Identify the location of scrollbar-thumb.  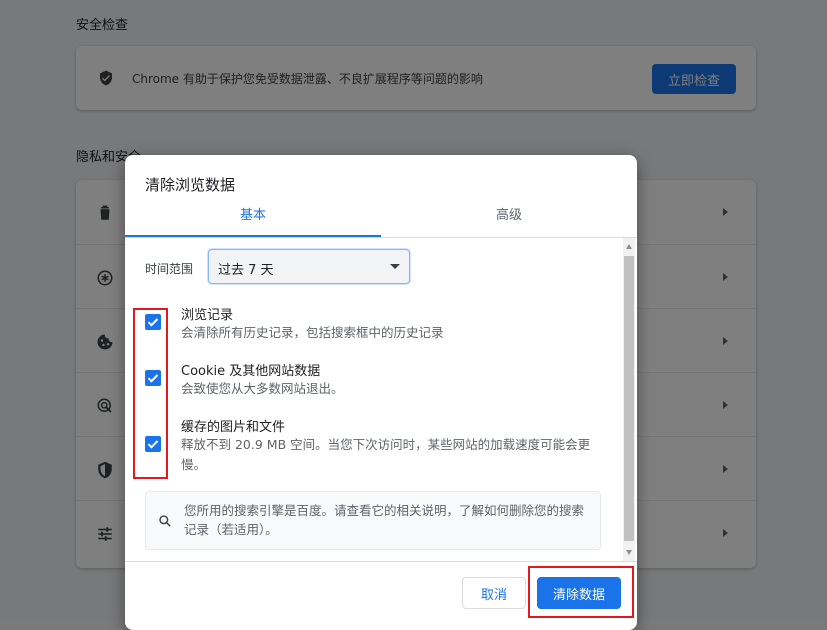
(629, 398).